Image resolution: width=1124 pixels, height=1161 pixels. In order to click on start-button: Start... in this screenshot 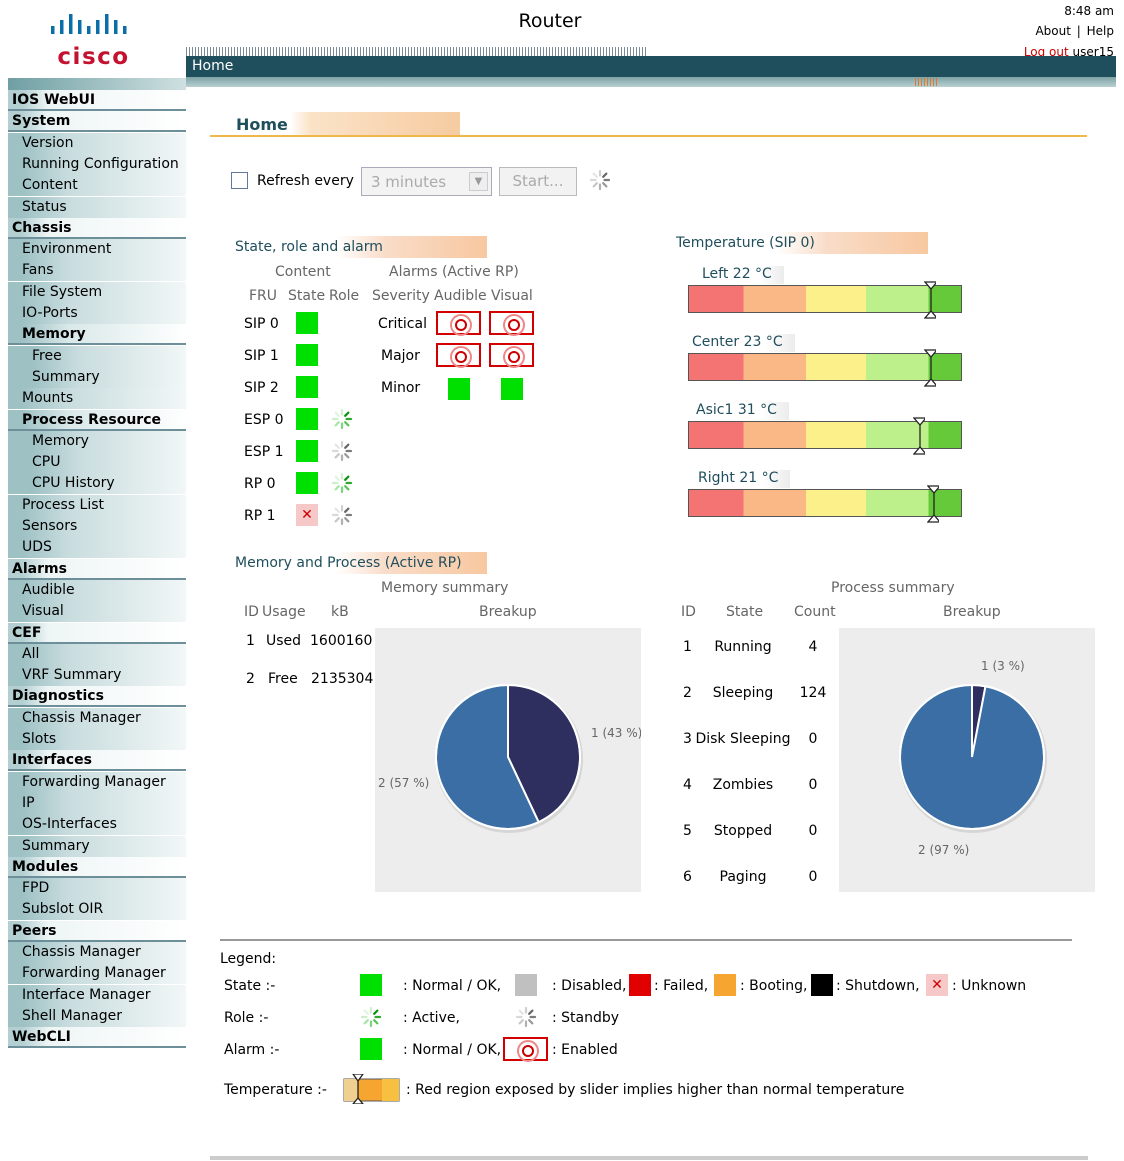, I will do `click(538, 181)`.